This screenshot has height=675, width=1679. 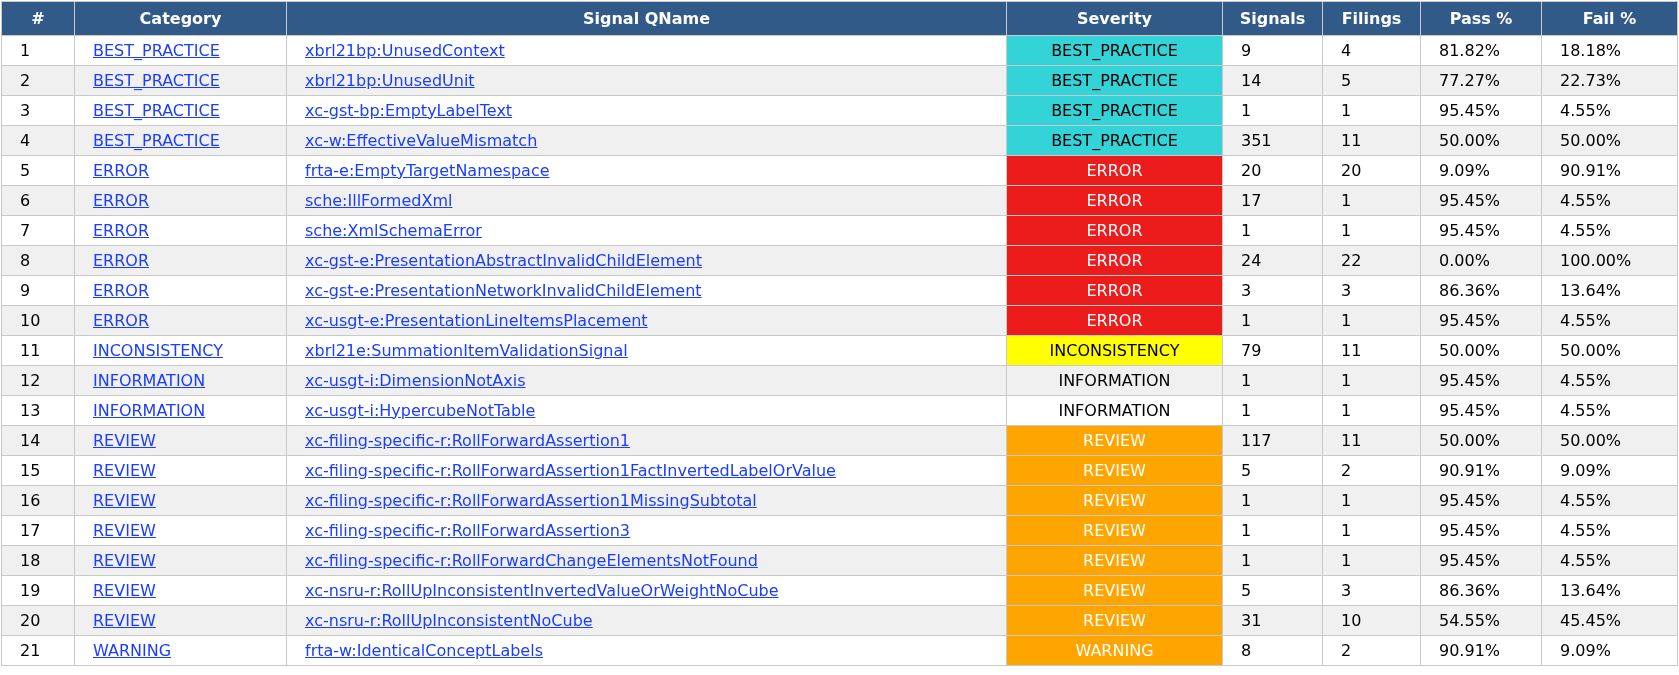 I want to click on table-cell: 45.45%, so click(x=1609, y=620).